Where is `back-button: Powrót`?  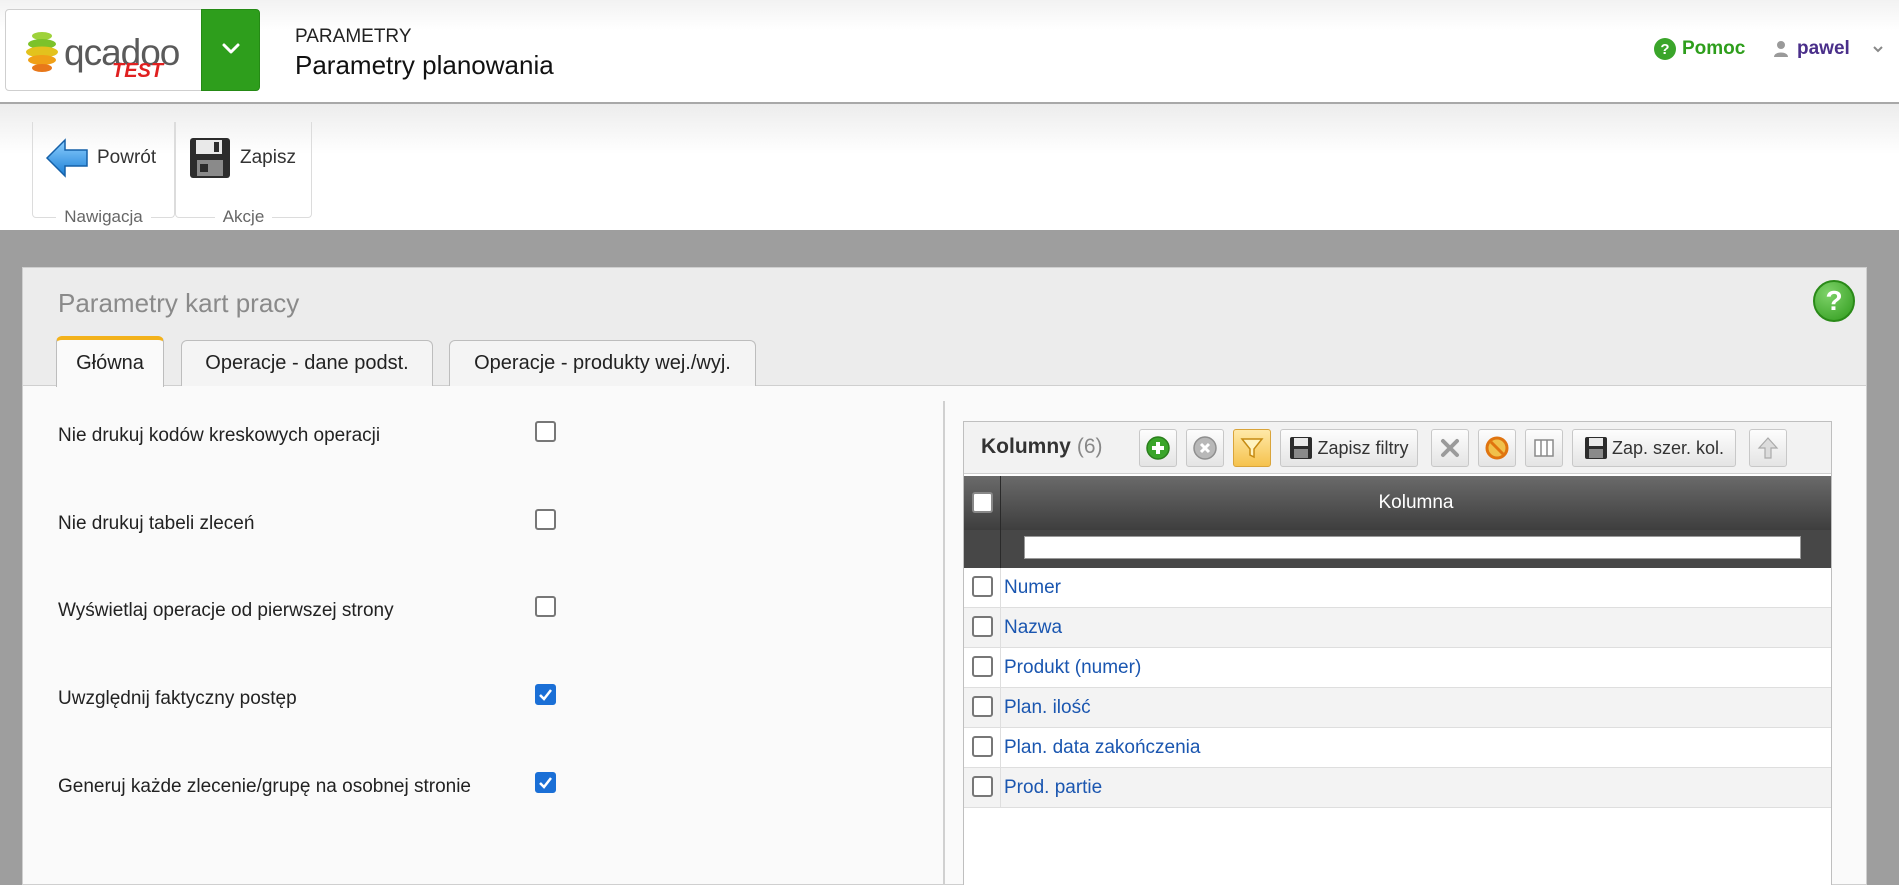
back-button: Powrót is located at coordinates (100, 158).